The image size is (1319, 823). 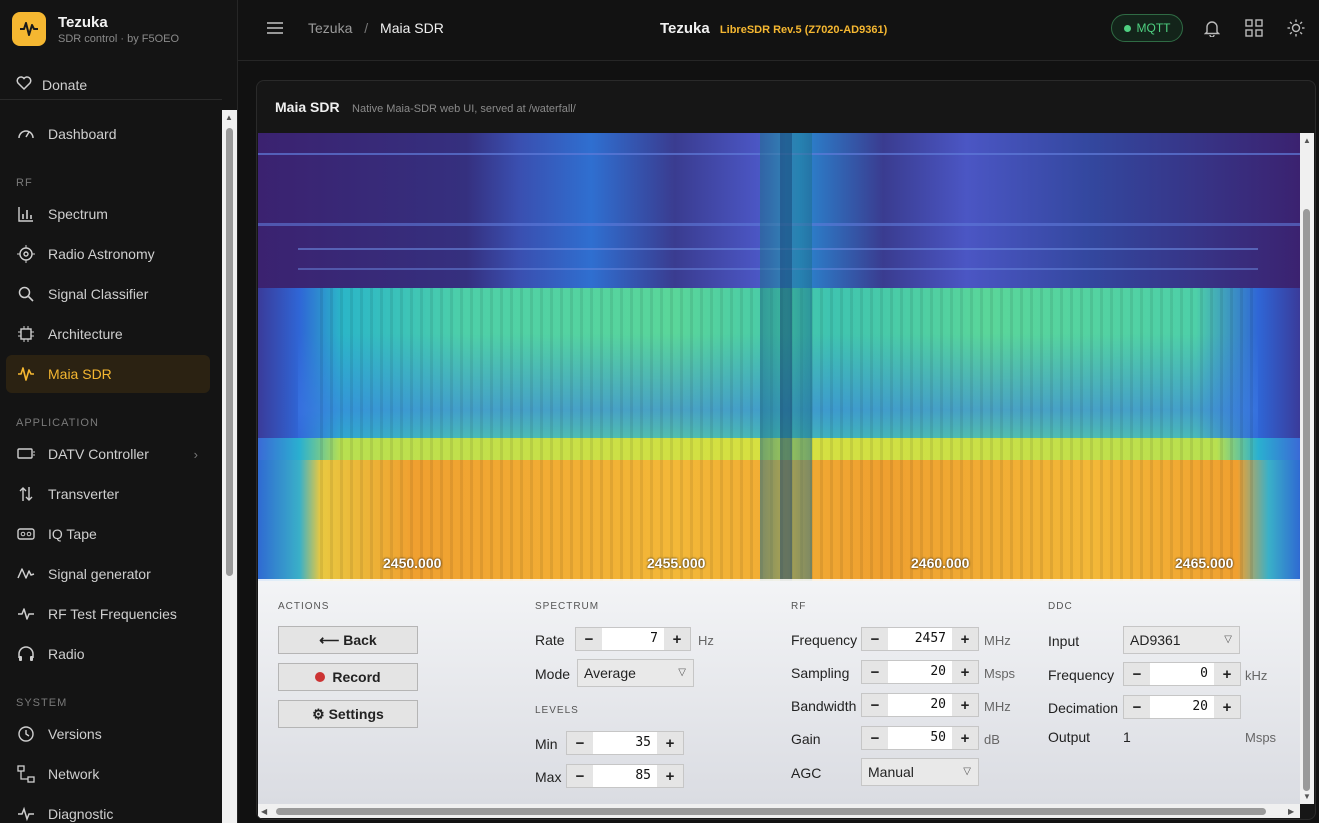 What do you see at coordinates (965, 705) in the screenshot?
I see `bandwidth-increment-button: +` at bounding box center [965, 705].